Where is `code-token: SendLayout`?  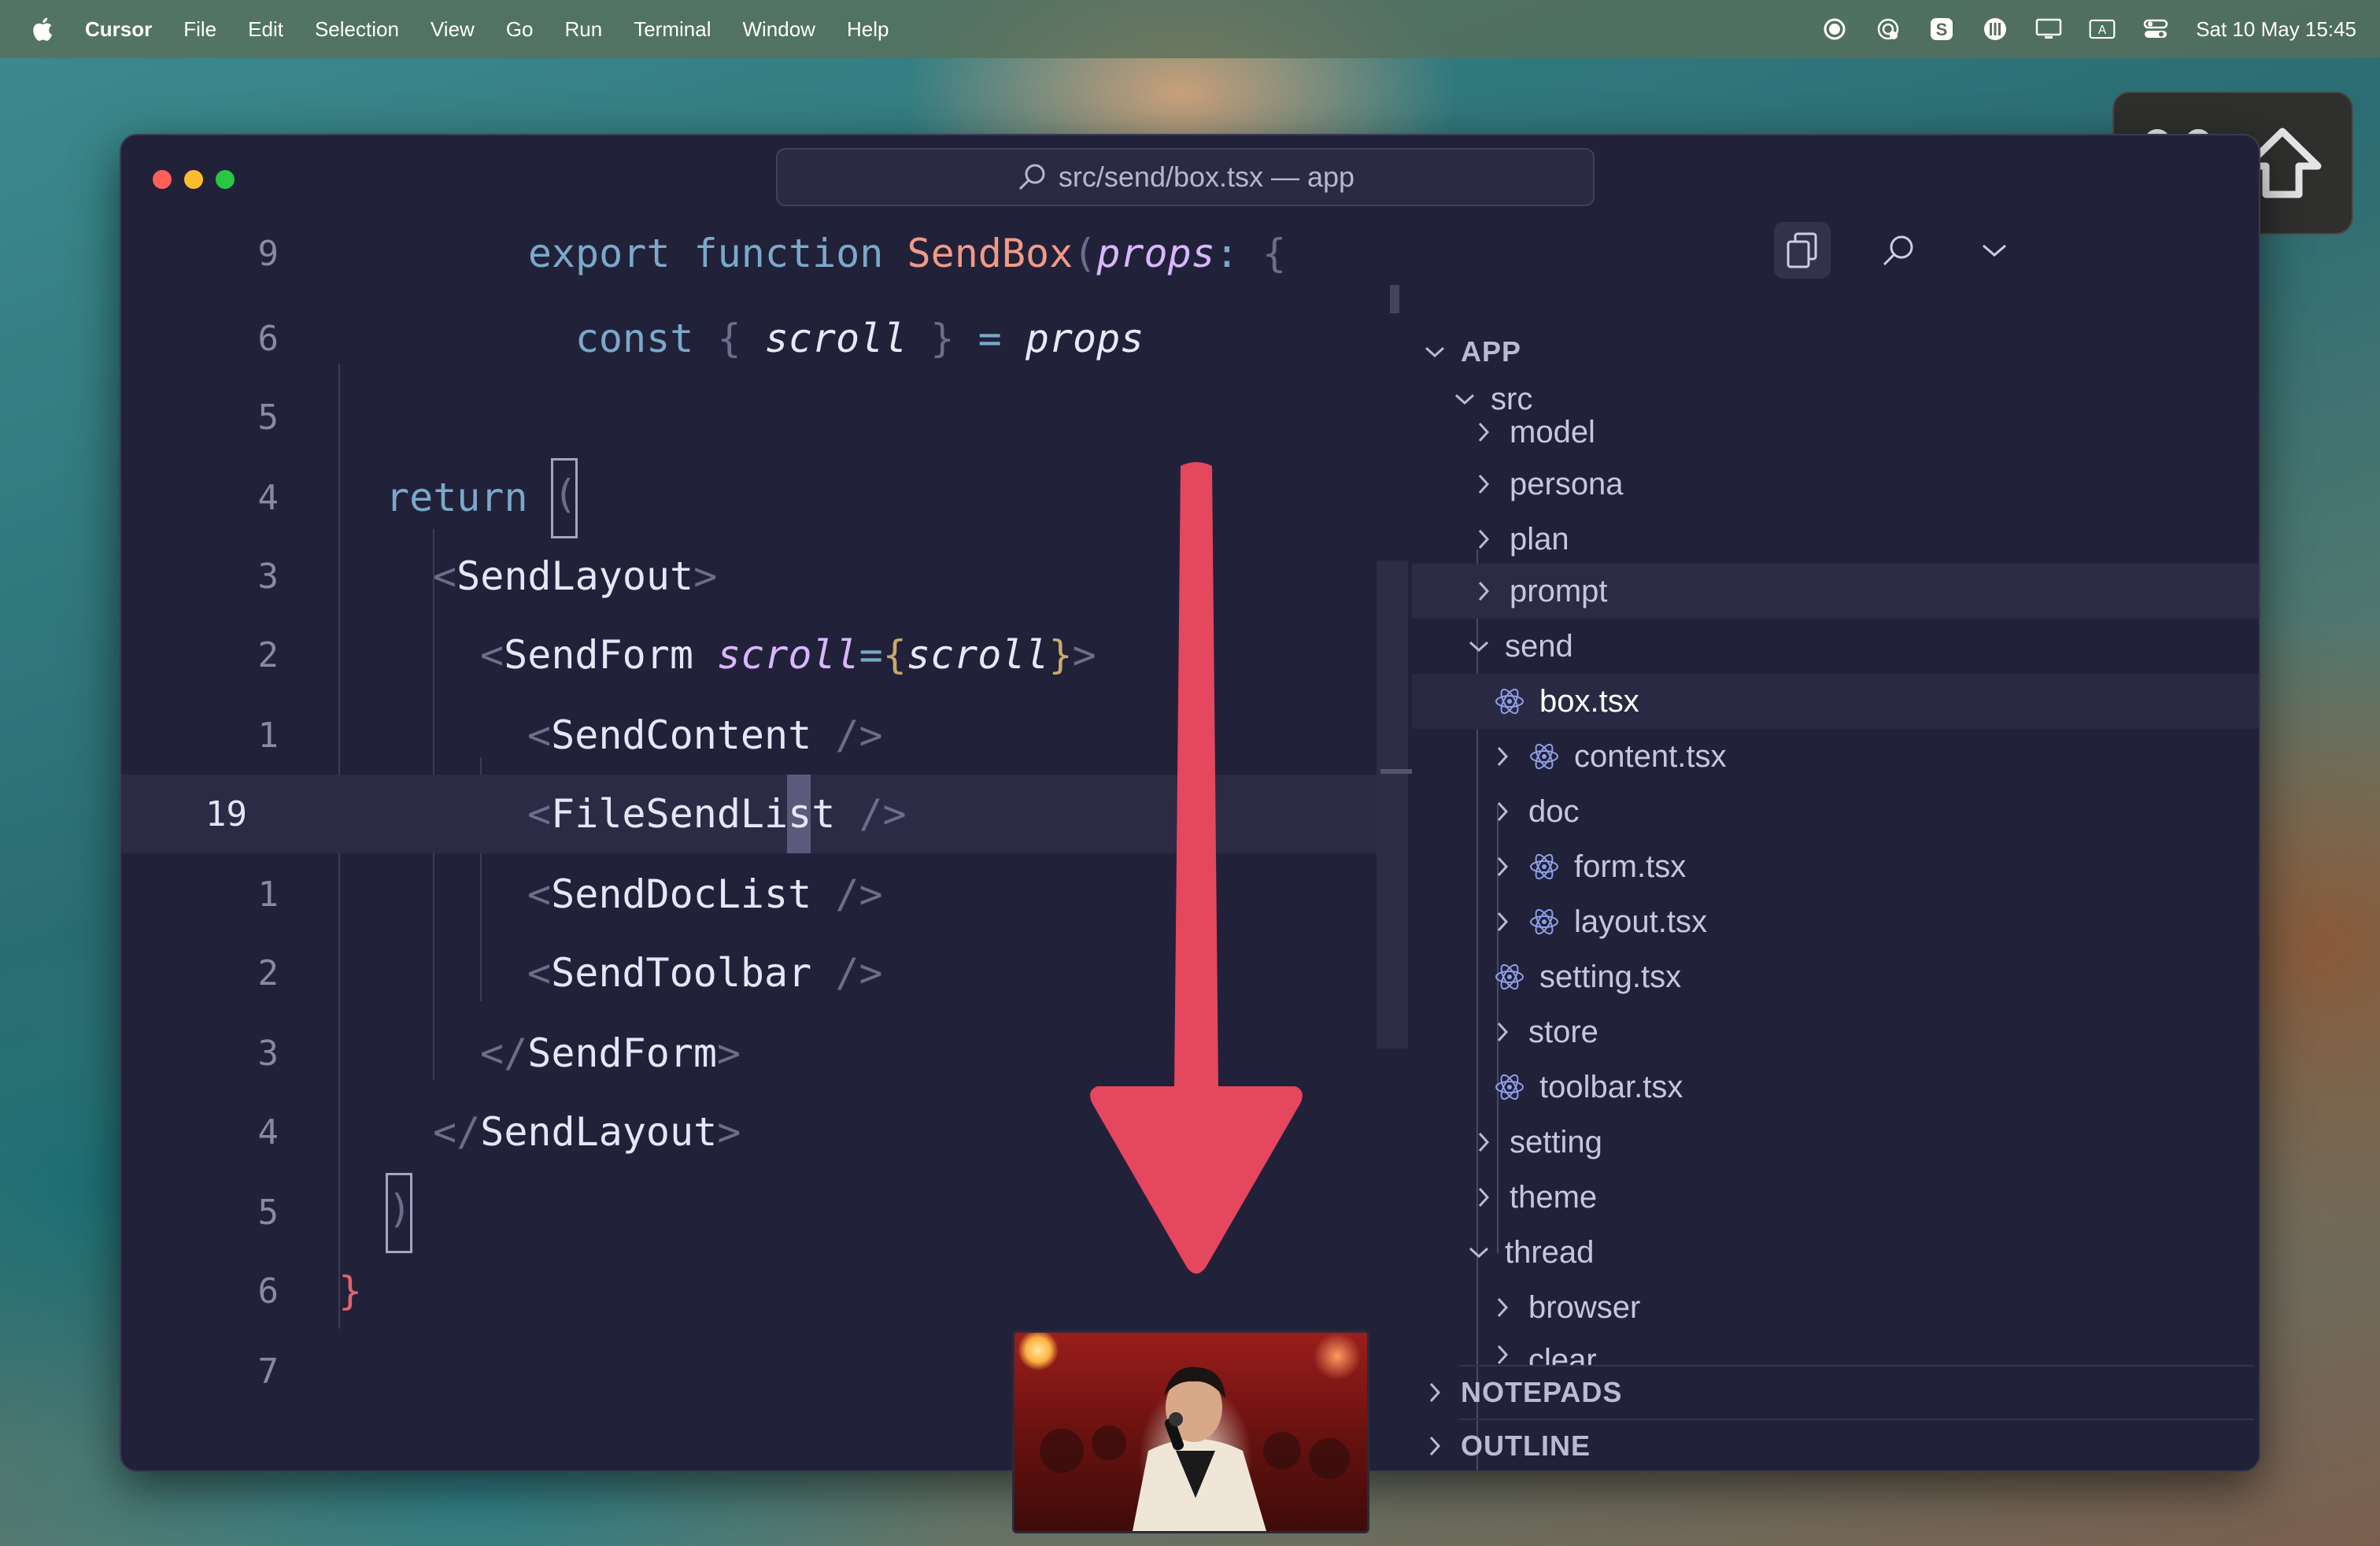 code-token: SendLayout is located at coordinates (575, 576).